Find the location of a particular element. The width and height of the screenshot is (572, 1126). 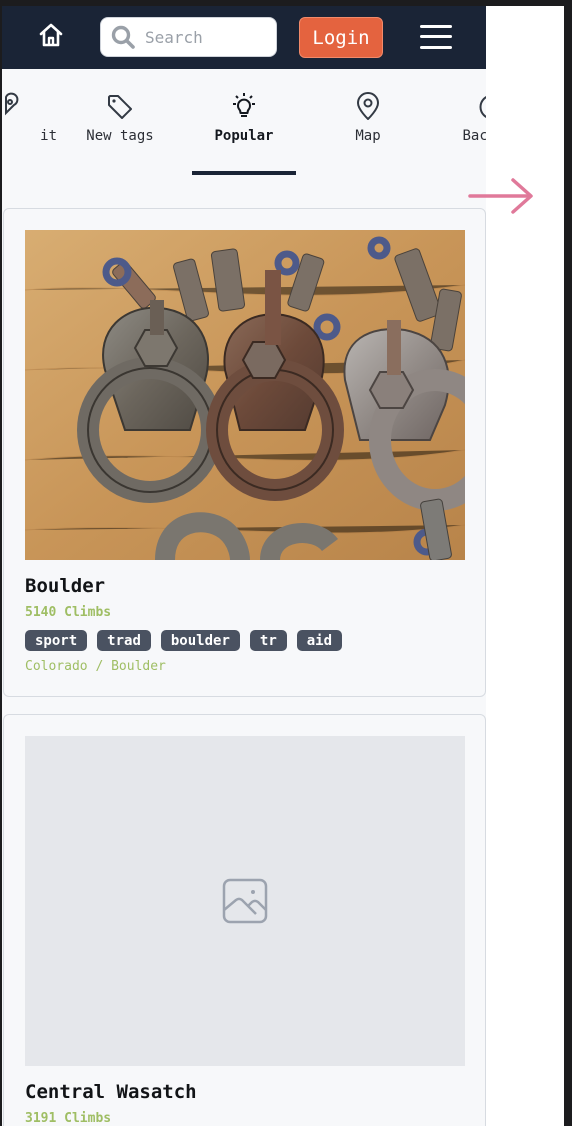

tag-icon is located at coordinates (120, 107).